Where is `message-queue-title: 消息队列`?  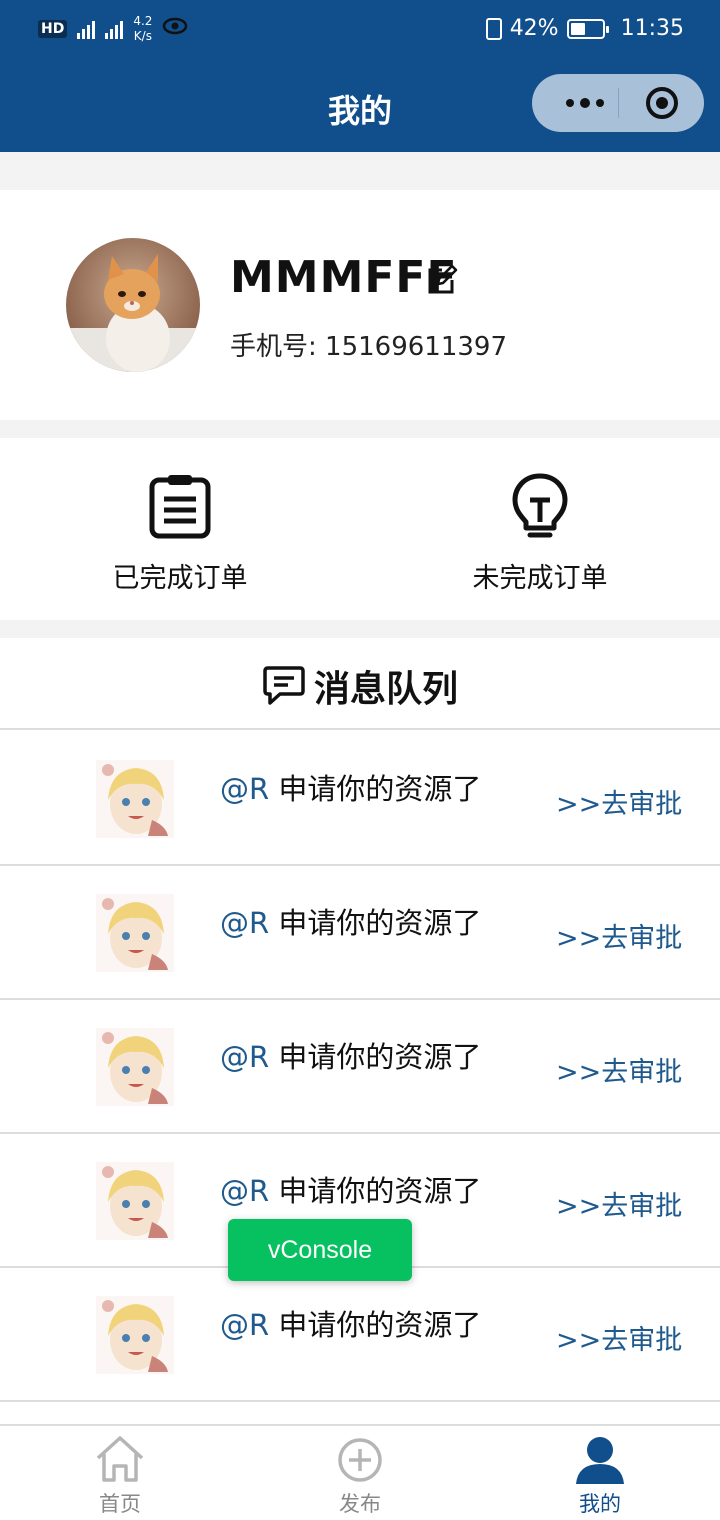
message-queue-title: 消息队列 is located at coordinates (386, 689).